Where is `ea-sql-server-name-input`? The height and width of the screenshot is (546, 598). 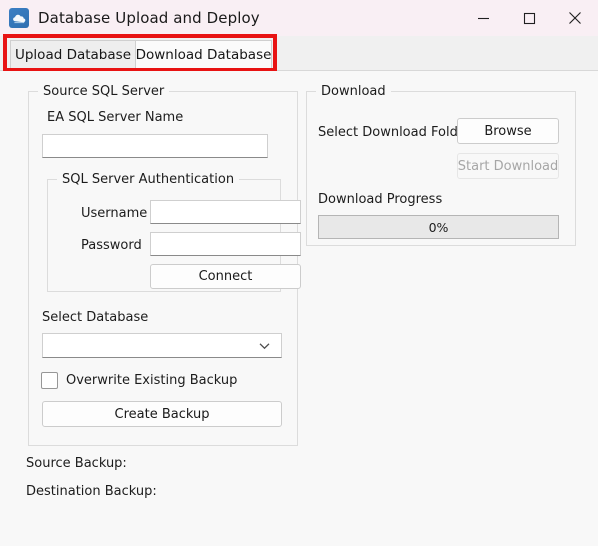 ea-sql-server-name-input is located at coordinates (155, 146).